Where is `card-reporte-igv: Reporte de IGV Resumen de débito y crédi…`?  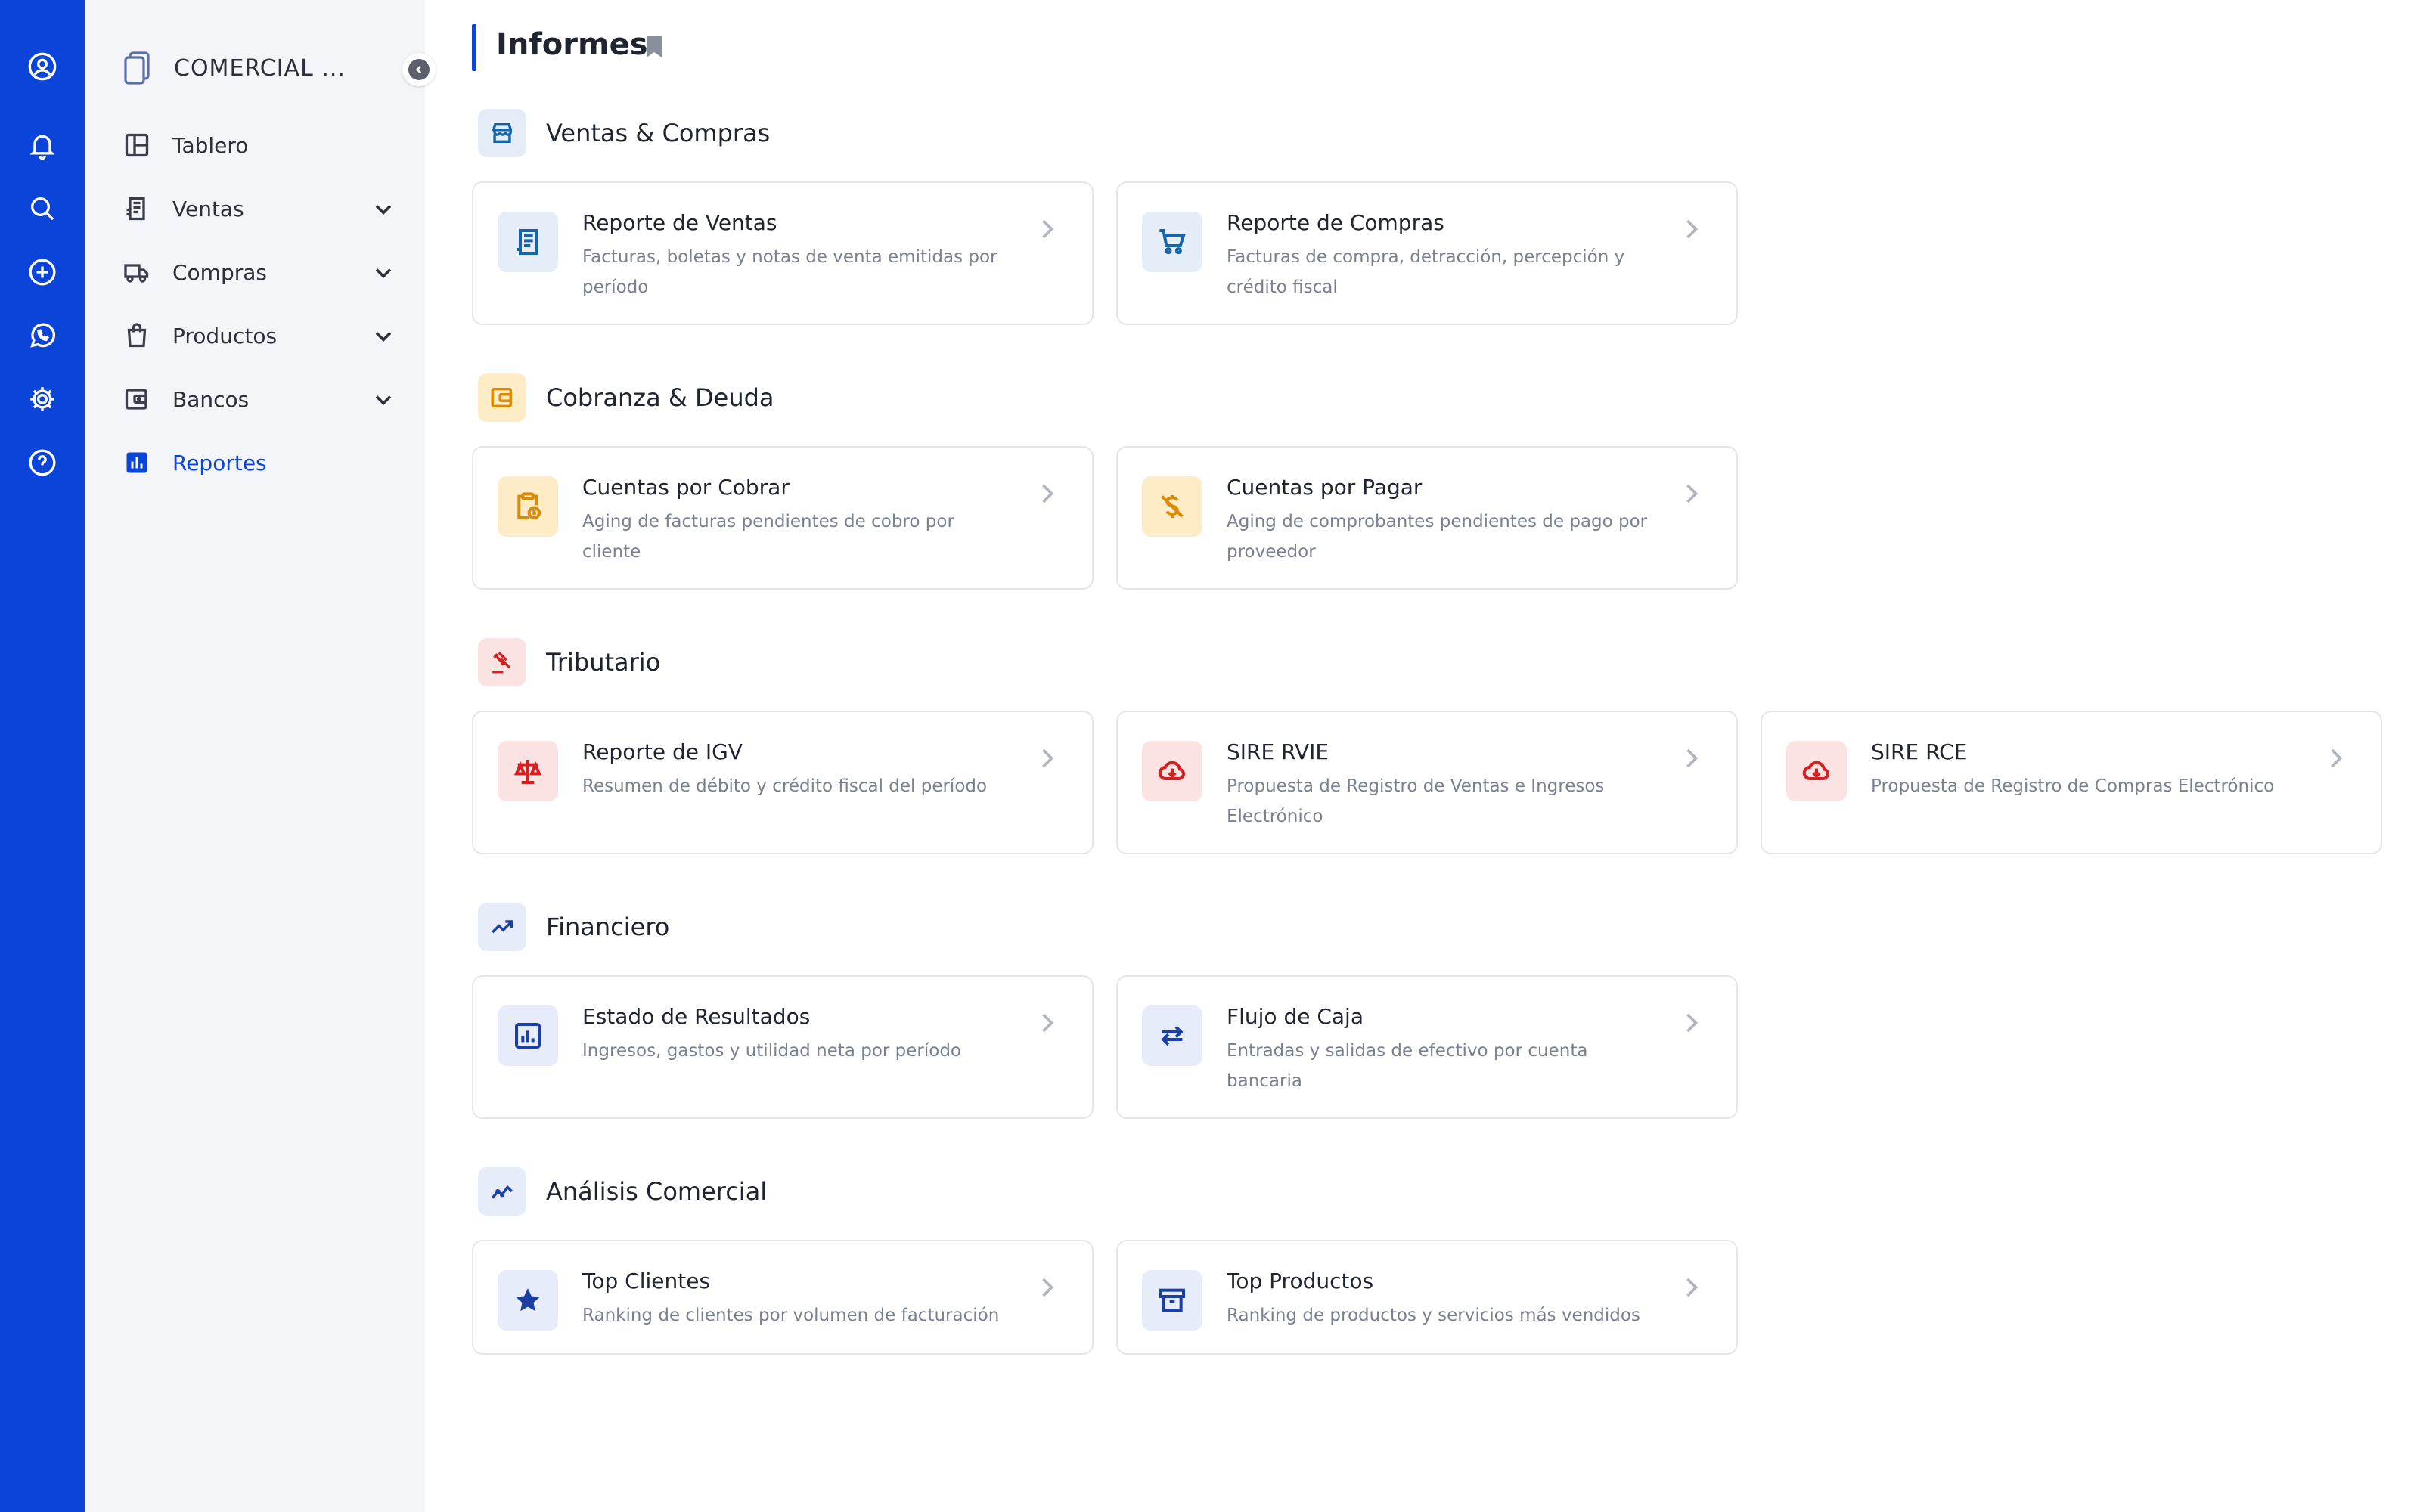 card-reporte-igv: Reporte de IGV Resumen de débito y crédi… is located at coordinates (783, 783).